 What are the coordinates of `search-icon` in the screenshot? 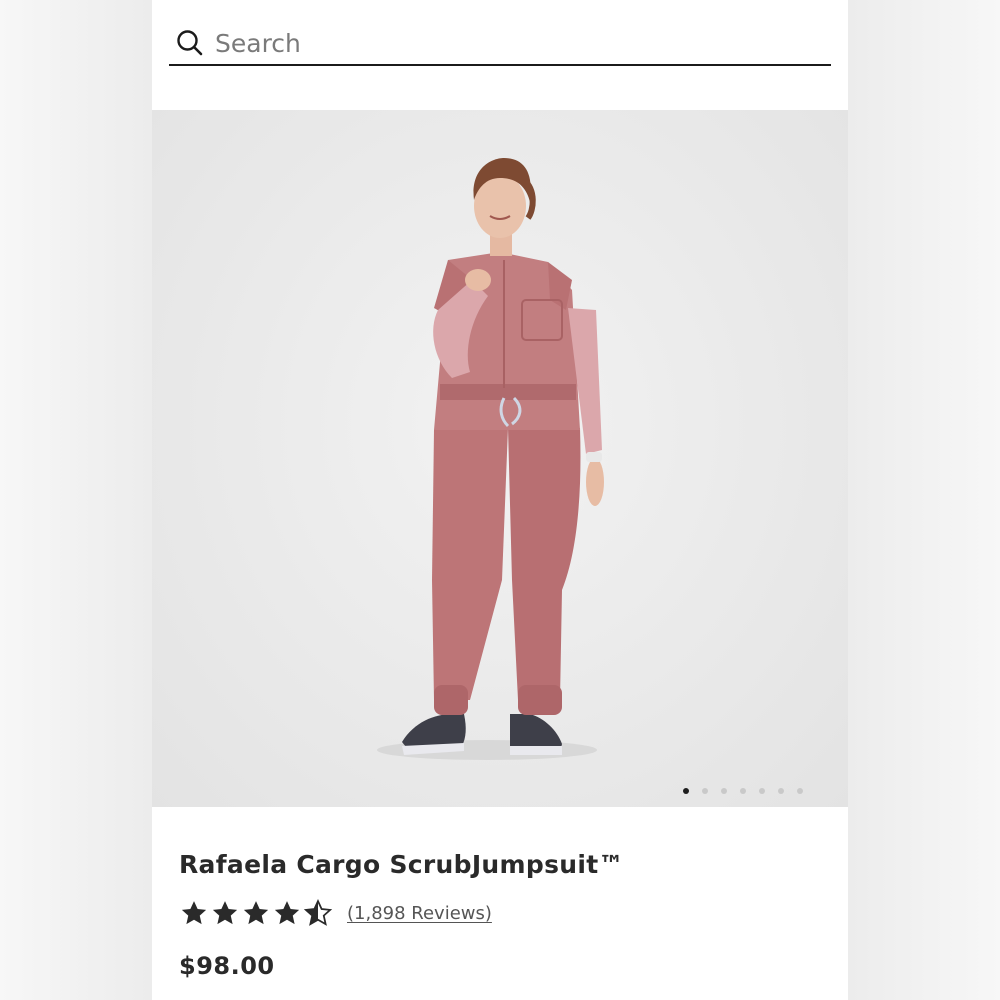 It's located at (190, 43).